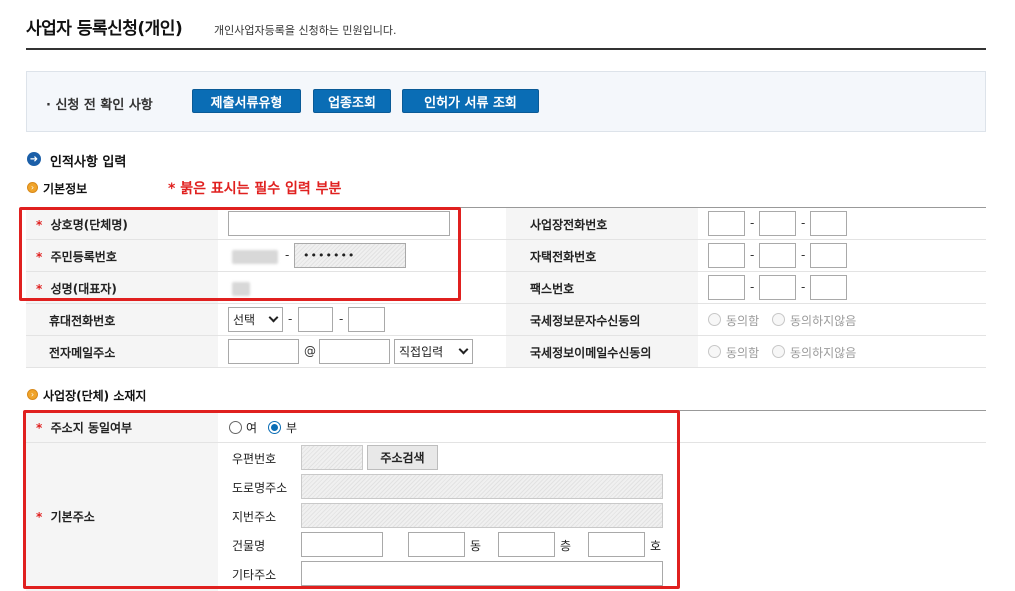 This screenshot has width=1015, height=591. Describe the element at coordinates (76, 257) in the screenshot. I see `rrn-label: * 주민등록번호` at that location.